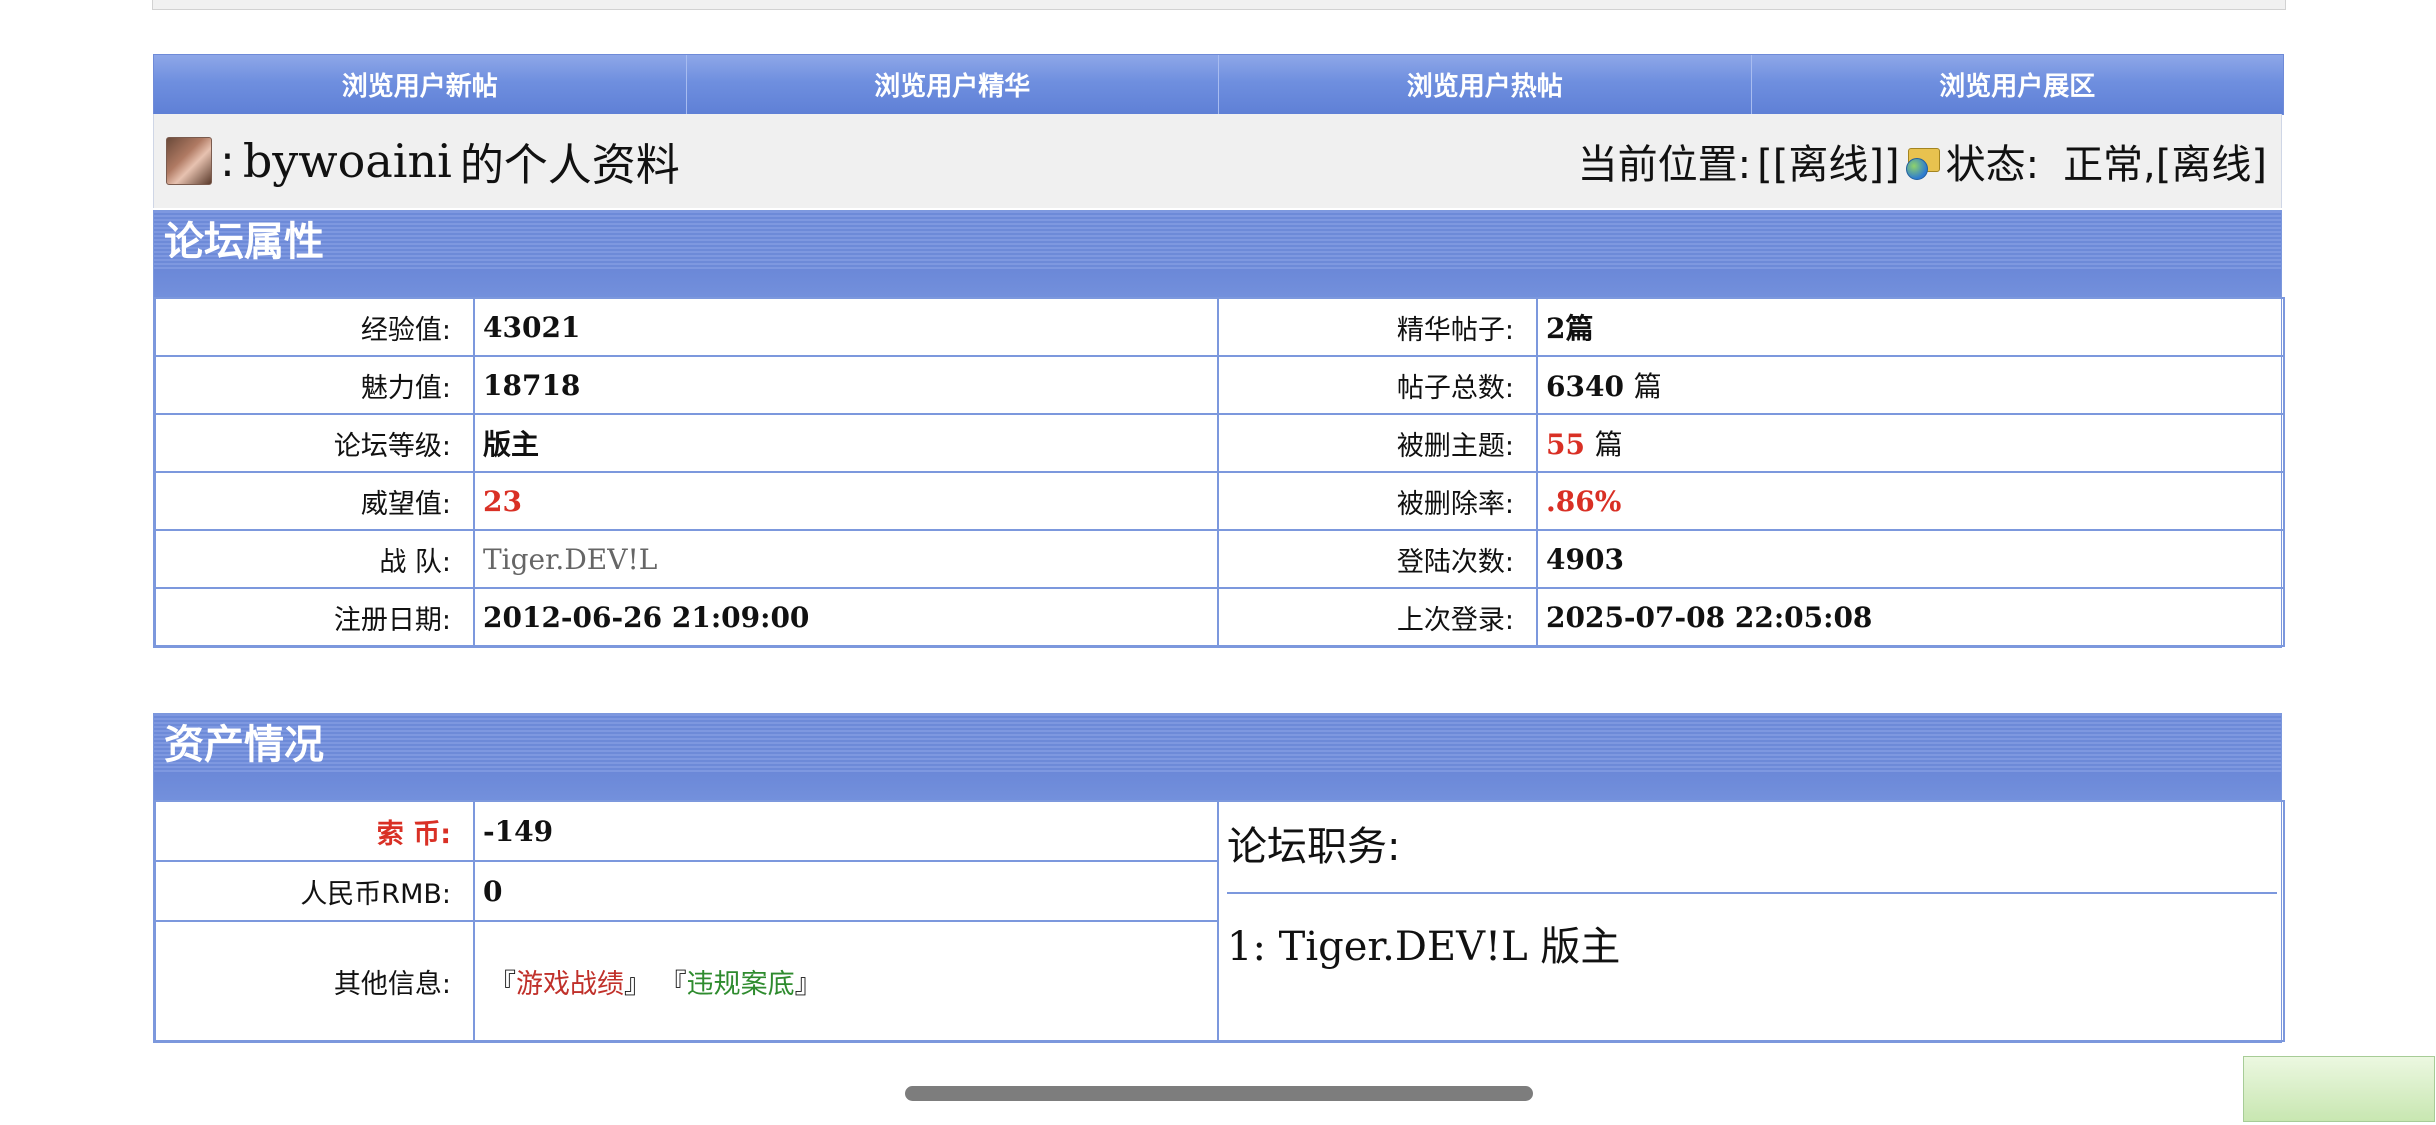  What do you see at coordinates (846, 501) in the screenshot?
I see `prestige-value: 23` at bounding box center [846, 501].